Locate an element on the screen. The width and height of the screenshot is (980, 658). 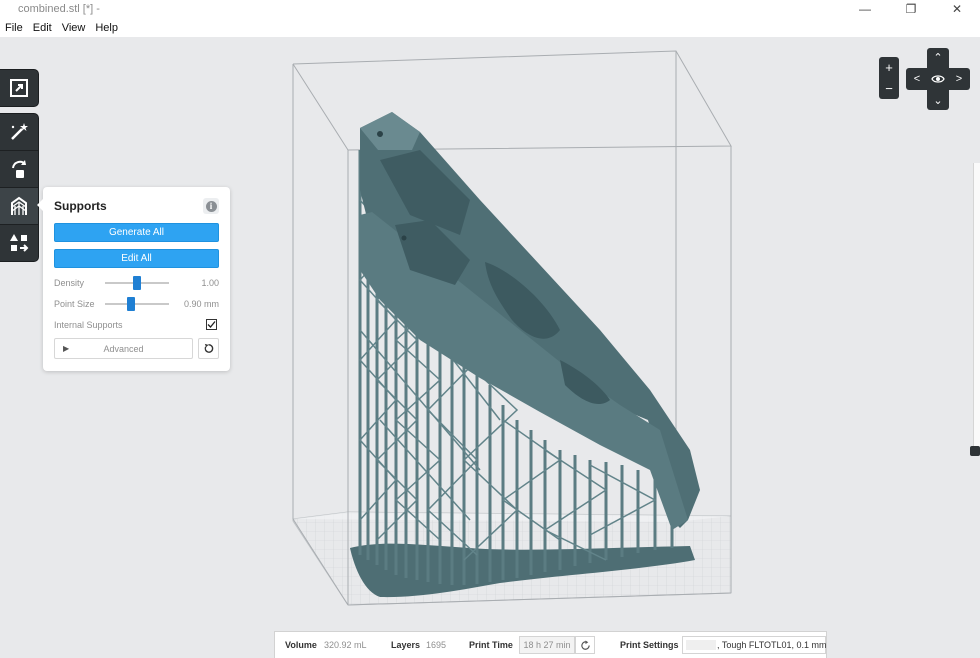
pan-down-button: ⌄ is located at coordinates (938, 100).